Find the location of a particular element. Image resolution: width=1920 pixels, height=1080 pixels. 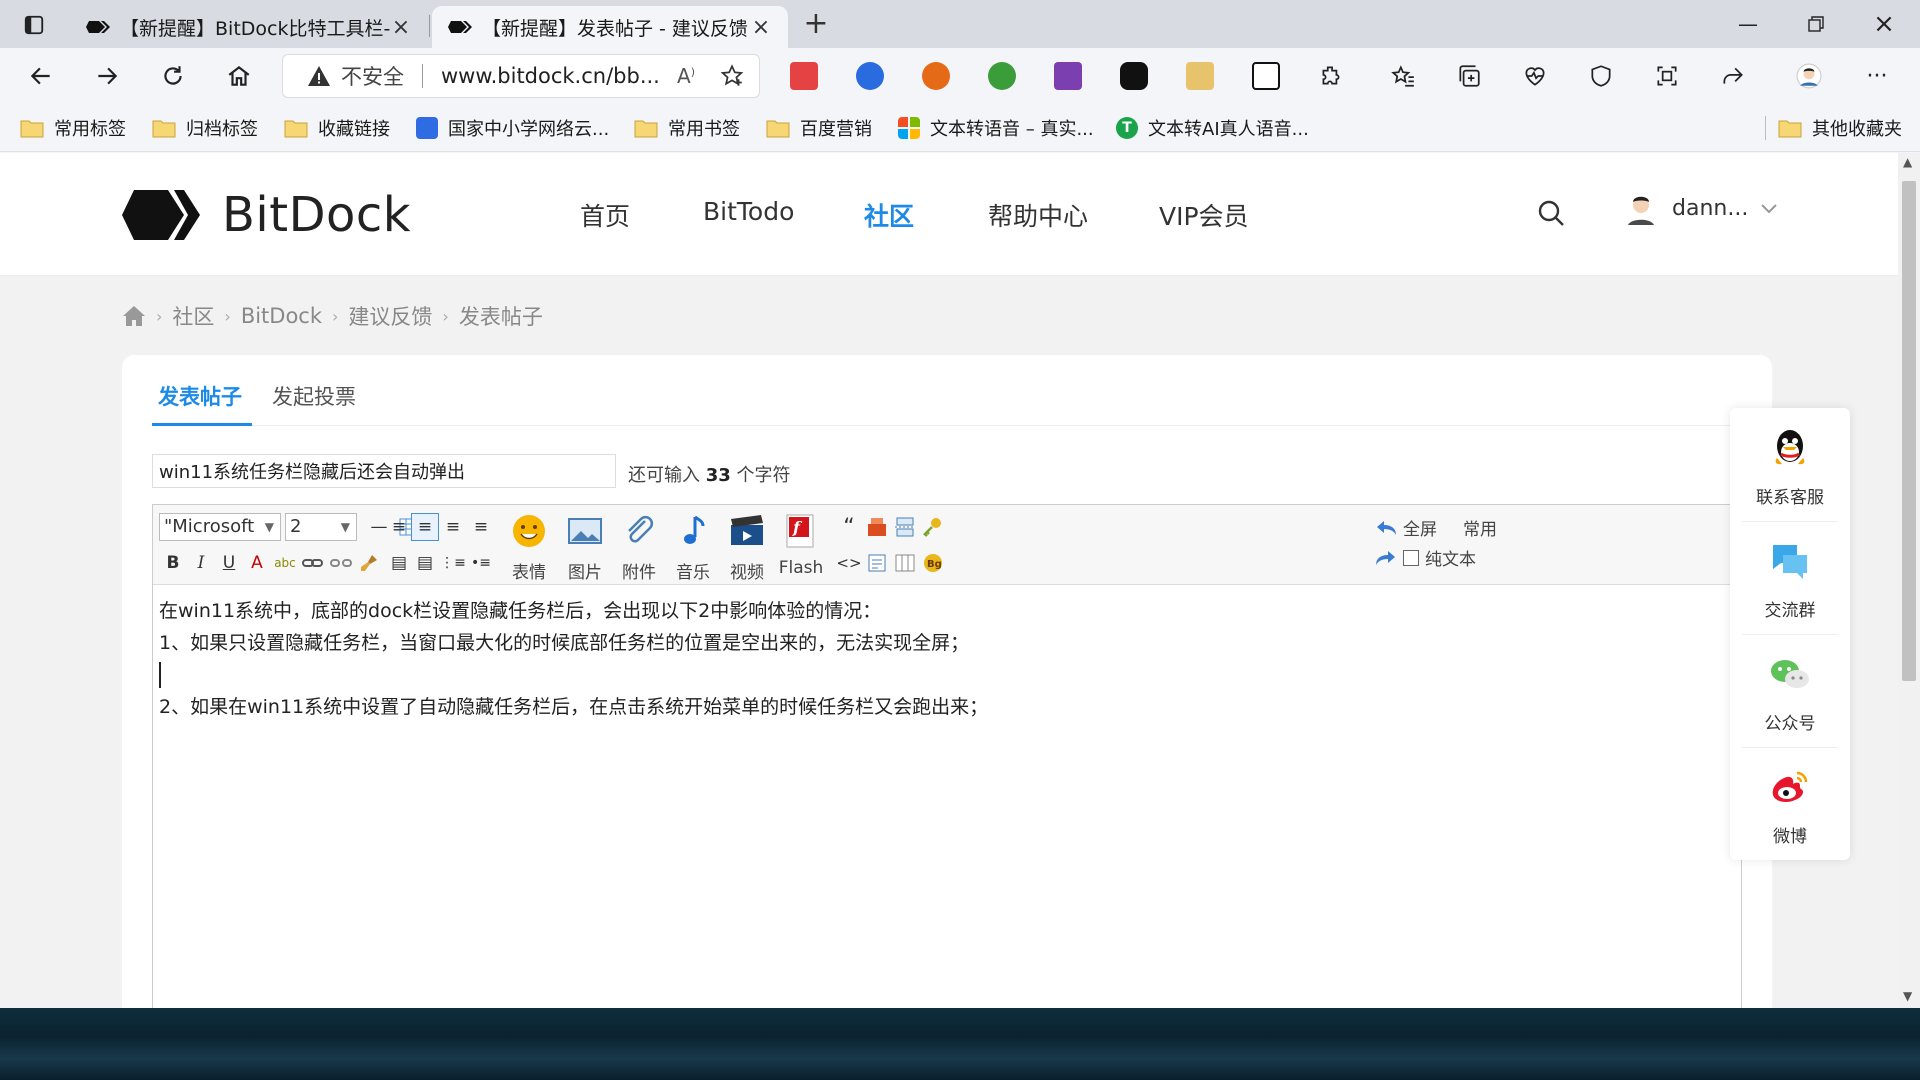

tab-post-thread: 发表帖子 is located at coordinates (200, 396).